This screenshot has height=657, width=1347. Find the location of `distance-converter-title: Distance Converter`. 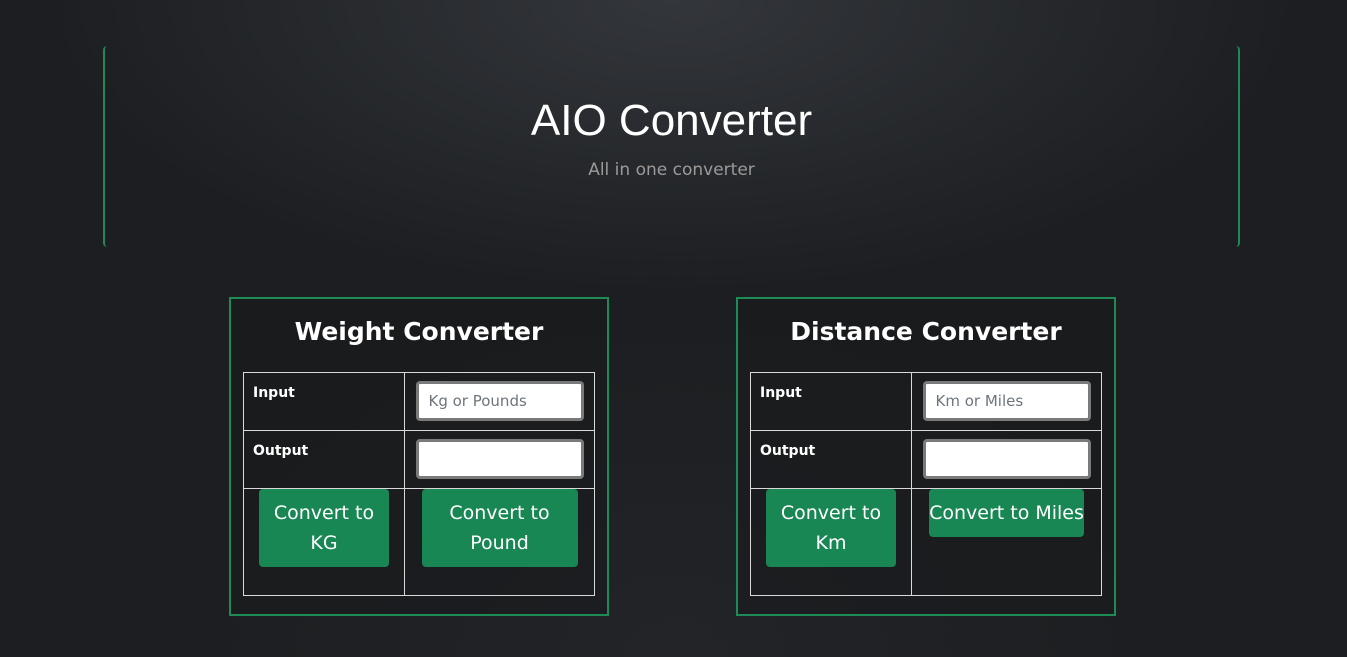

distance-converter-title: Distance Converter is located at coordinates (926, 331).